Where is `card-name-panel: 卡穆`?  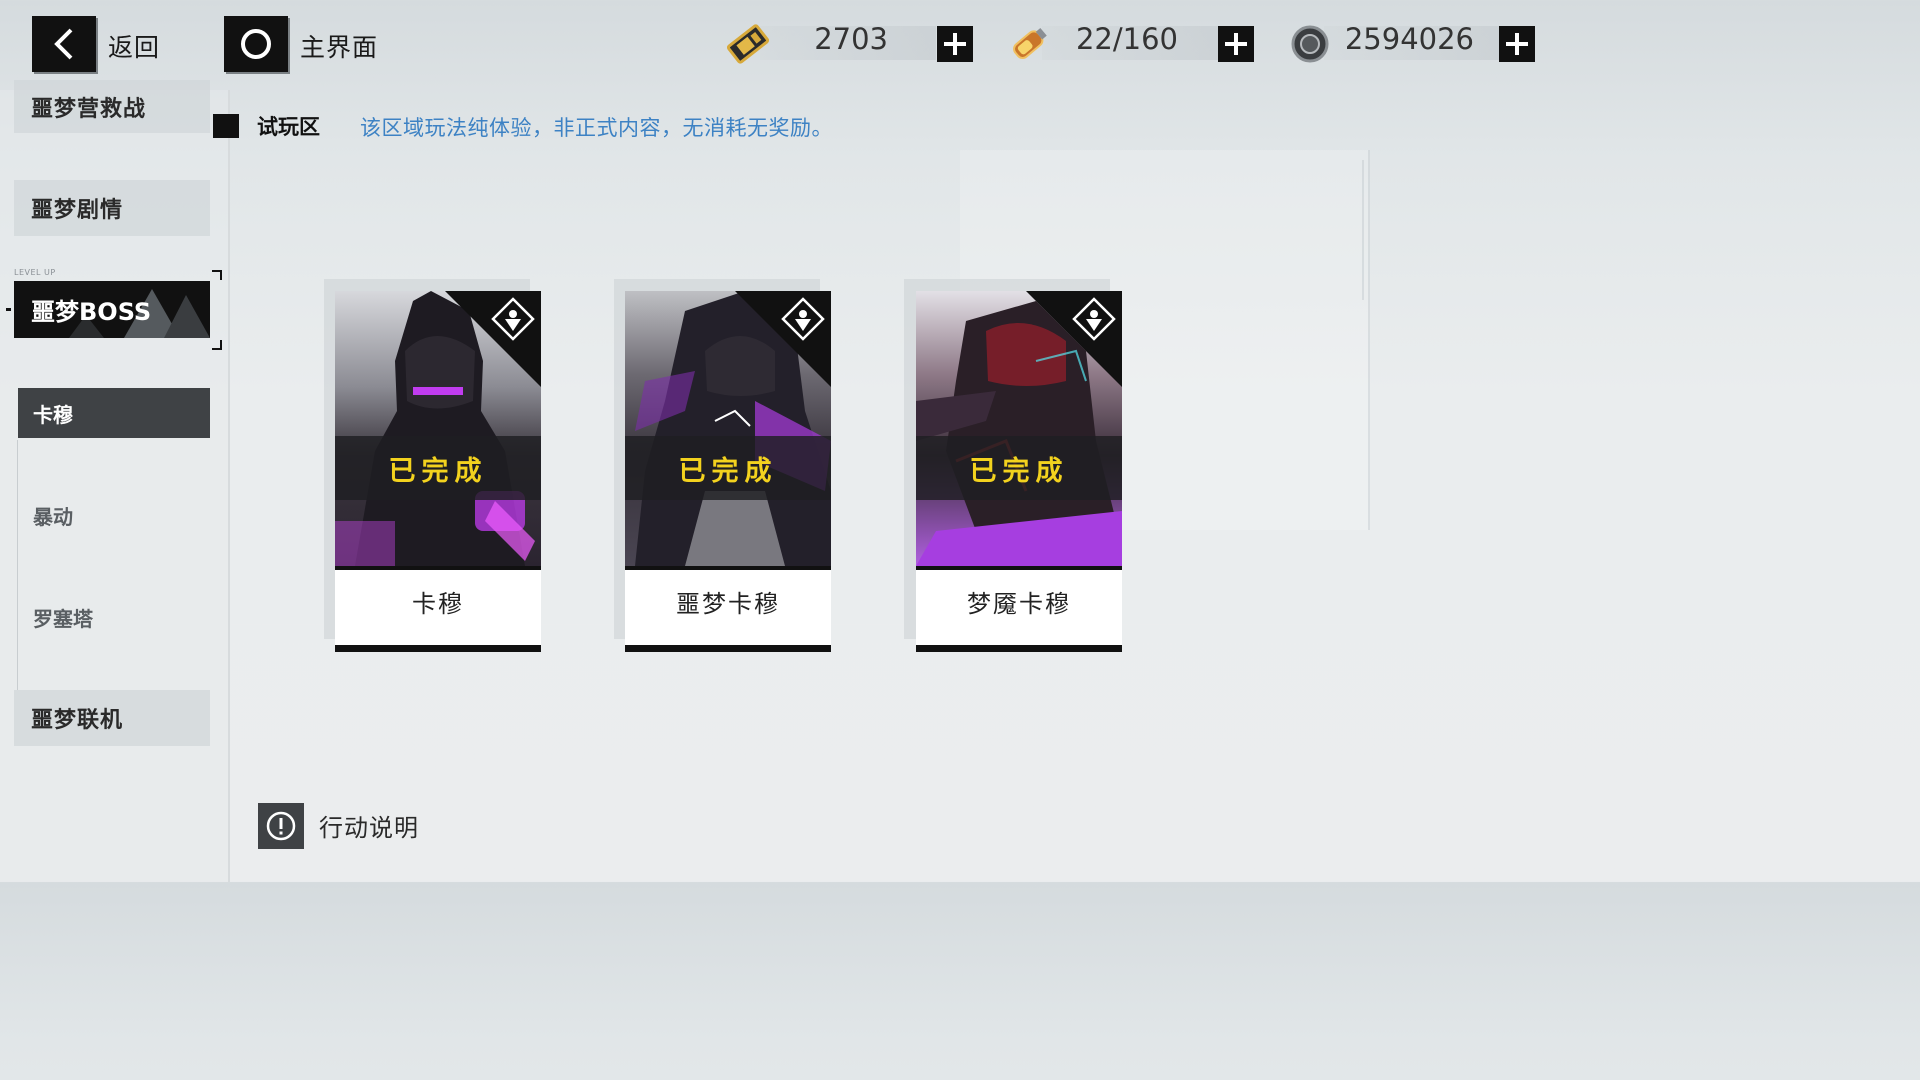 card-name-panel: 卡穆 is located at coordinates (438, 606).